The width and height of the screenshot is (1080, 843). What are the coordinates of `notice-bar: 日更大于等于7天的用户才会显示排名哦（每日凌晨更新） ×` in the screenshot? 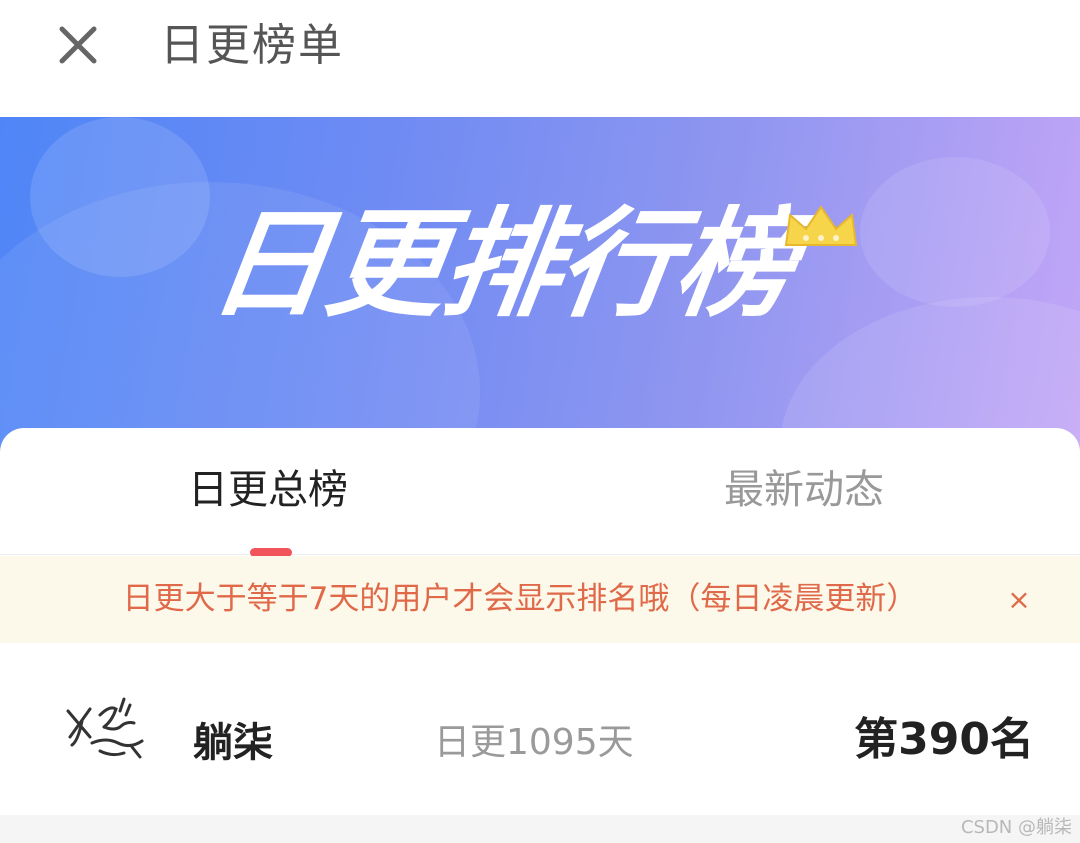 It's located at (540, 599).